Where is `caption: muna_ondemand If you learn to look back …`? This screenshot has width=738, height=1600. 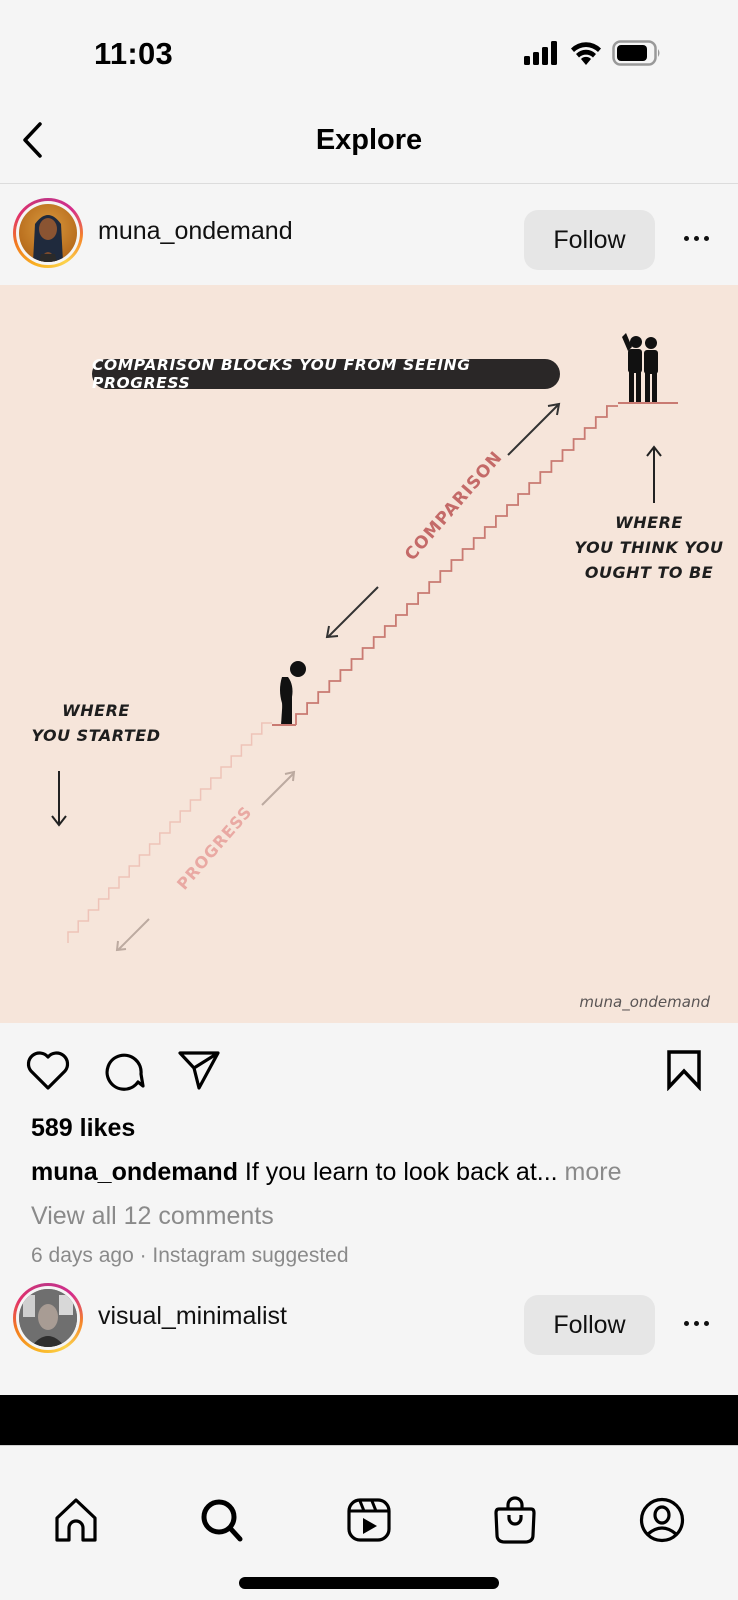
caption: muna_ondemand If you learn to look back … is located at coordinates (326, 1172).